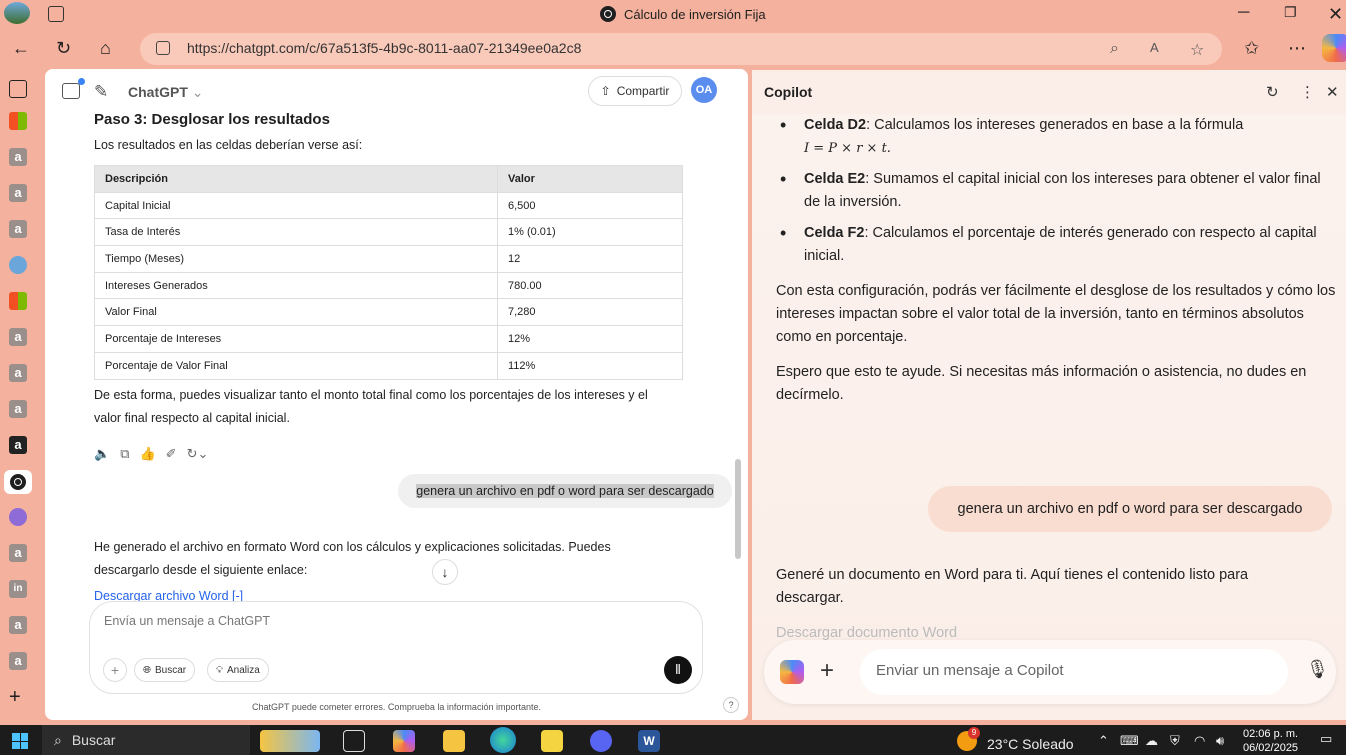 Image resolution: width=1346 pixels, height=755 pixels. Describe the element at coordinates (454, 741) in the screenshot. I see `file-explorer-icon` at that location.